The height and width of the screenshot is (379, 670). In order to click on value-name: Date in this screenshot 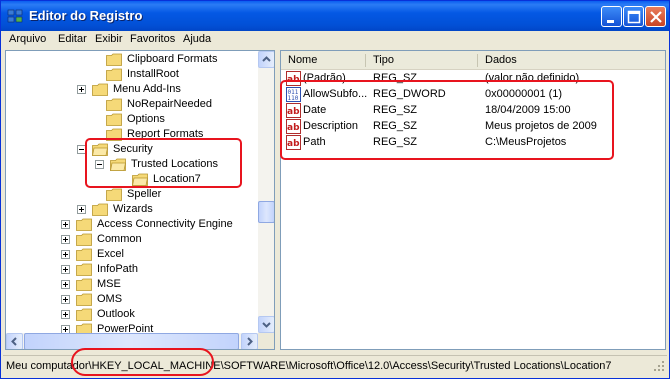, I will do `click(315, 110)`.